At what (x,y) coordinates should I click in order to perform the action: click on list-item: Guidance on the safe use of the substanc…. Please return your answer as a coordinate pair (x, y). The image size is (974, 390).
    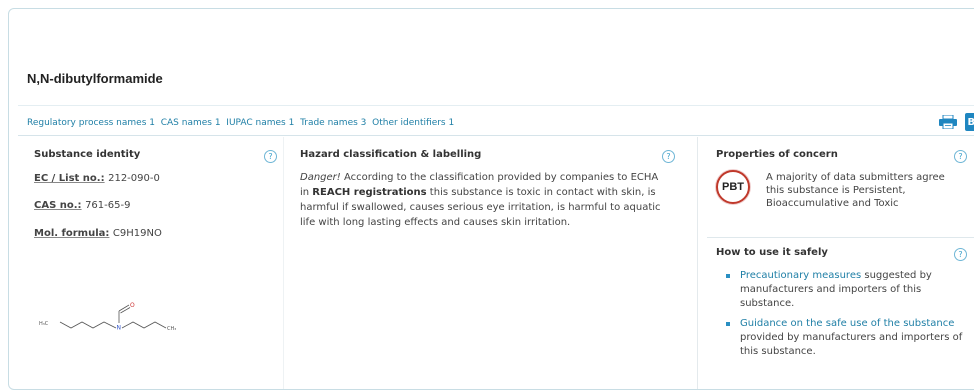
    Looking at the image, I should click on (845, 338).